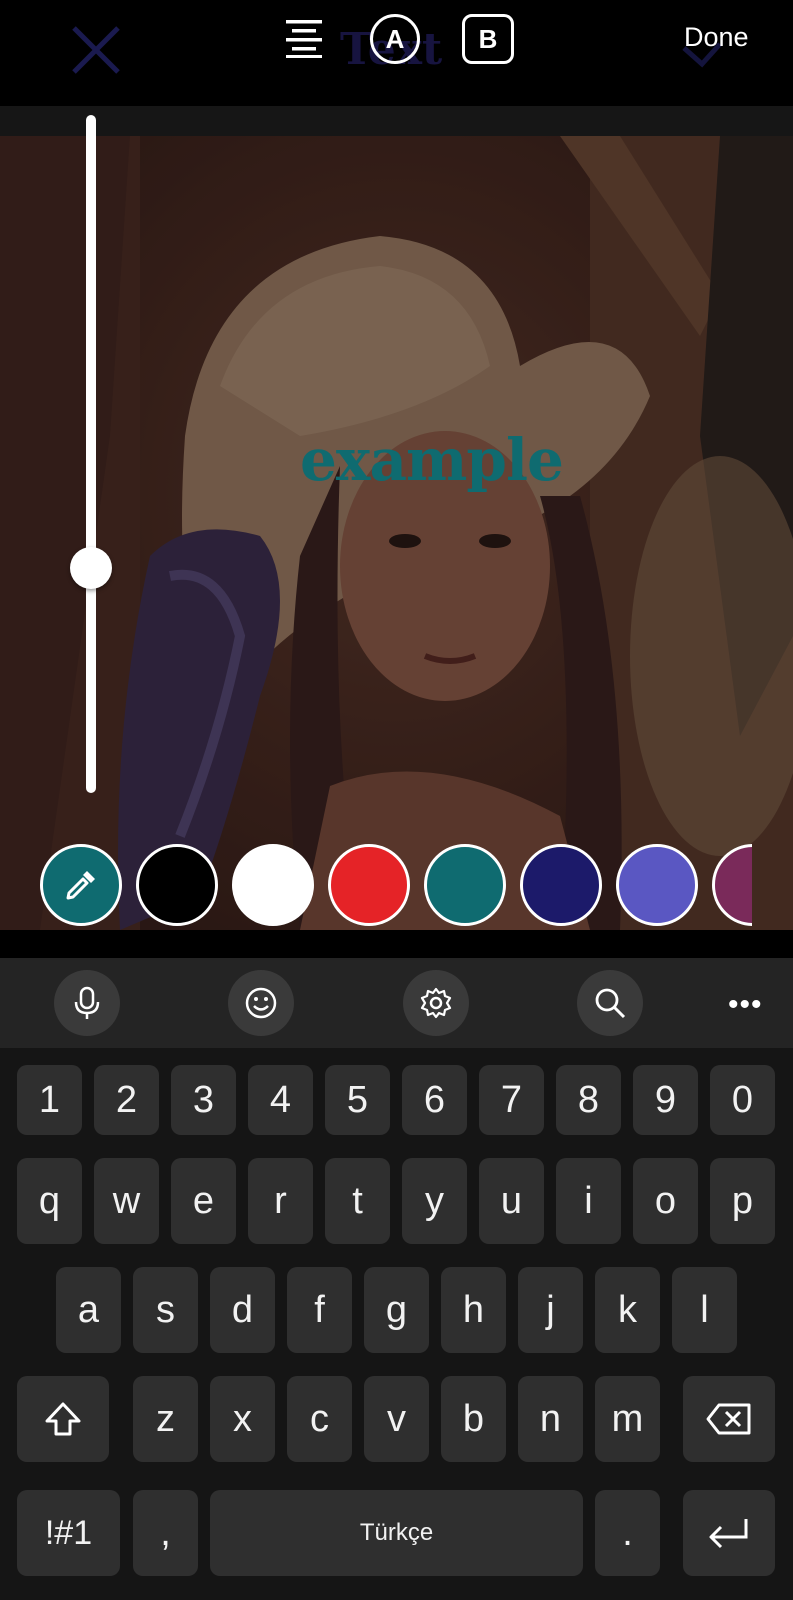  Describe the element at coordinates (165, 1310) in the screenshot. I see `key-s: s` at that location.